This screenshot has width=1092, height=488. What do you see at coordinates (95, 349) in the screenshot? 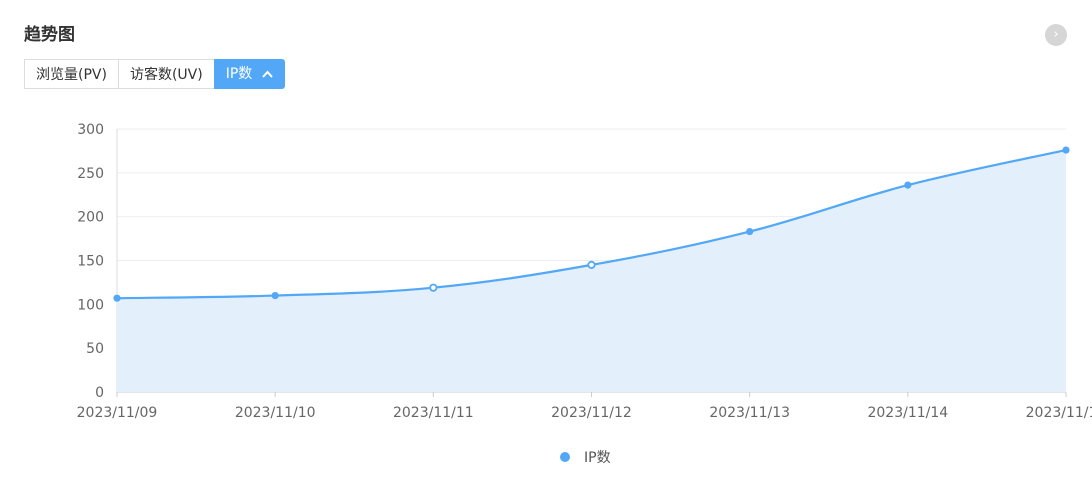
I see `y-tick-label: 50` at bounding box center [95, 349].